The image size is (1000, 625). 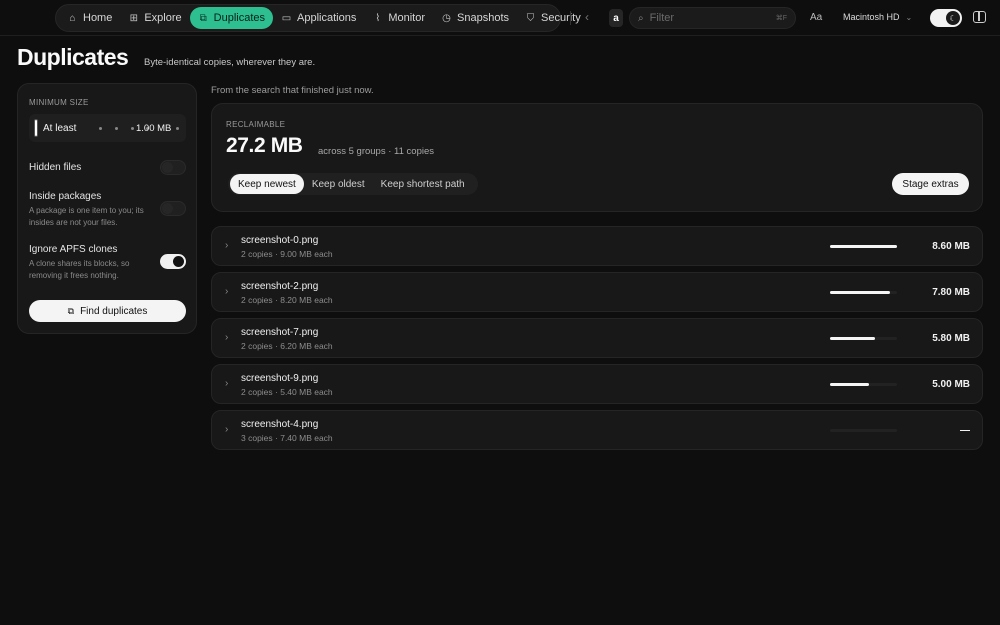 What do you see at coordinates (239, 18) in the screenshot?
I see `nav-item-label: Duplicates` at bounding box center [239, 18].